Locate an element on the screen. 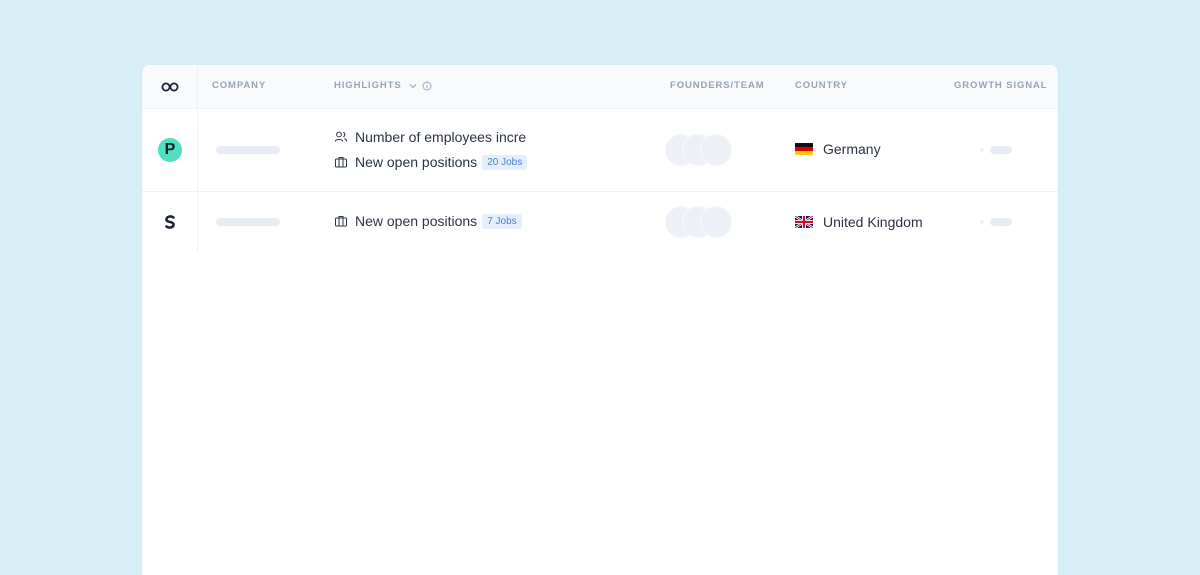 This screenshot has height=575, width=1200. country-cell: Germany is located at coordinates (838, 149).